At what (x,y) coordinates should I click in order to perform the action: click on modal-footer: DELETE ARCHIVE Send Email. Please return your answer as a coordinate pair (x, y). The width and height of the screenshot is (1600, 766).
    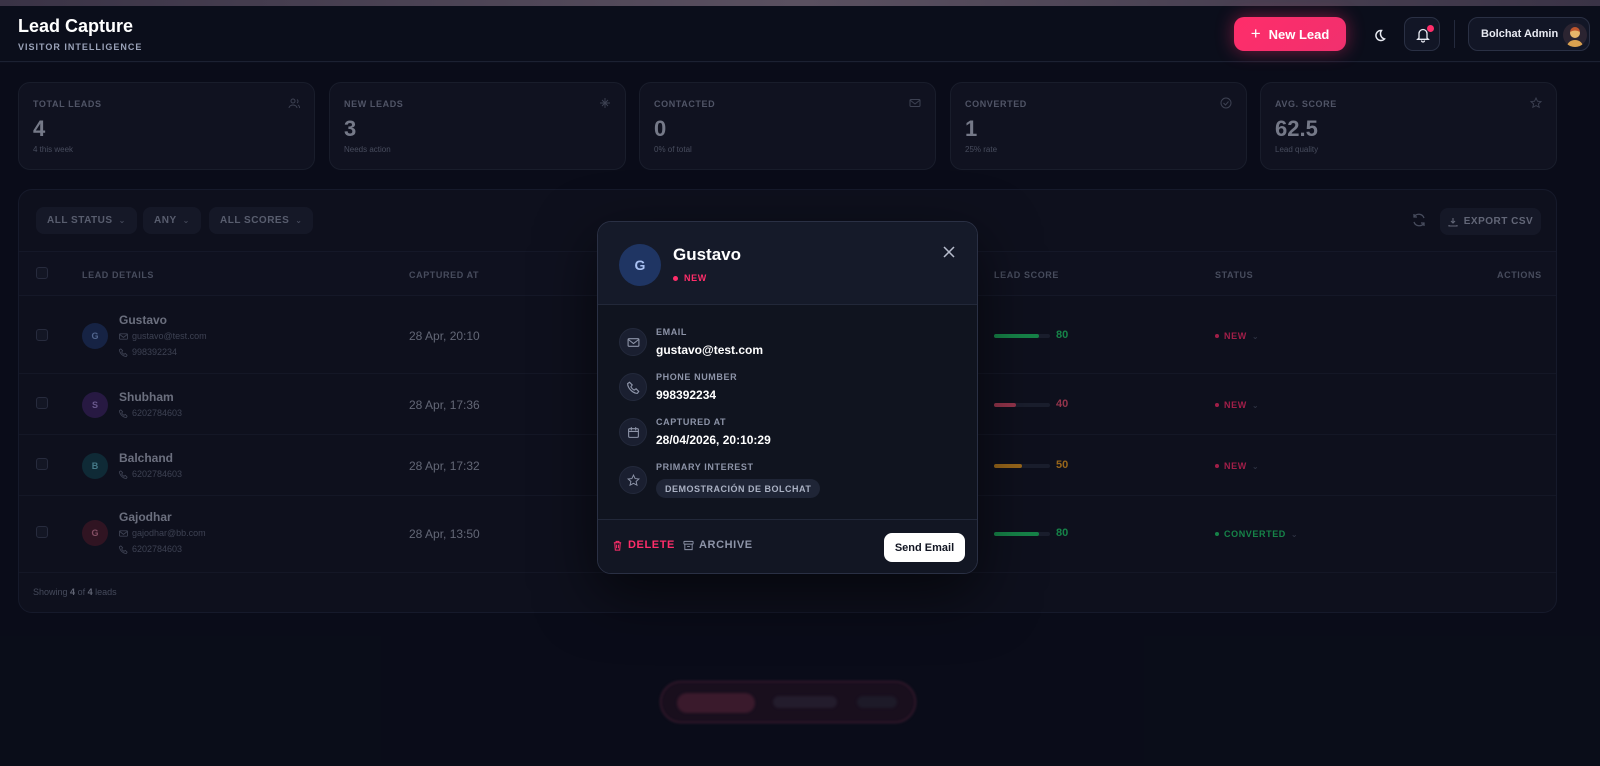
    Looking at the image, I should click on (787, 546).